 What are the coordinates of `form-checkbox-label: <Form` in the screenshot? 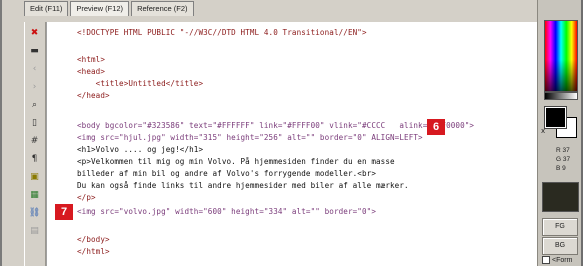 It's located at (562, 260).